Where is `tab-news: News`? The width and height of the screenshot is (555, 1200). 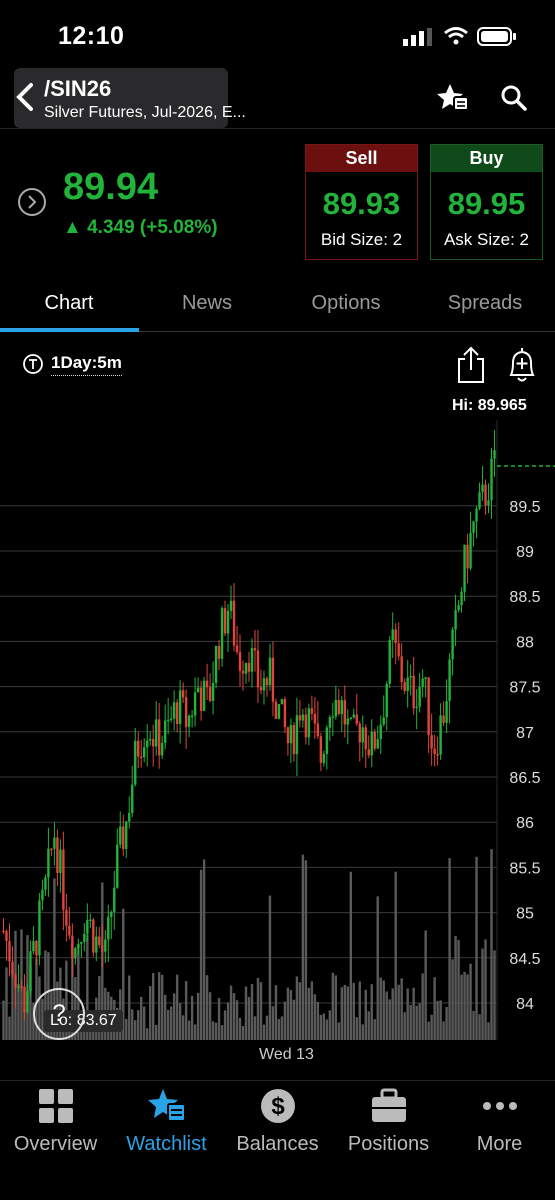 tab-news: News is located at coordinates (207, 303).